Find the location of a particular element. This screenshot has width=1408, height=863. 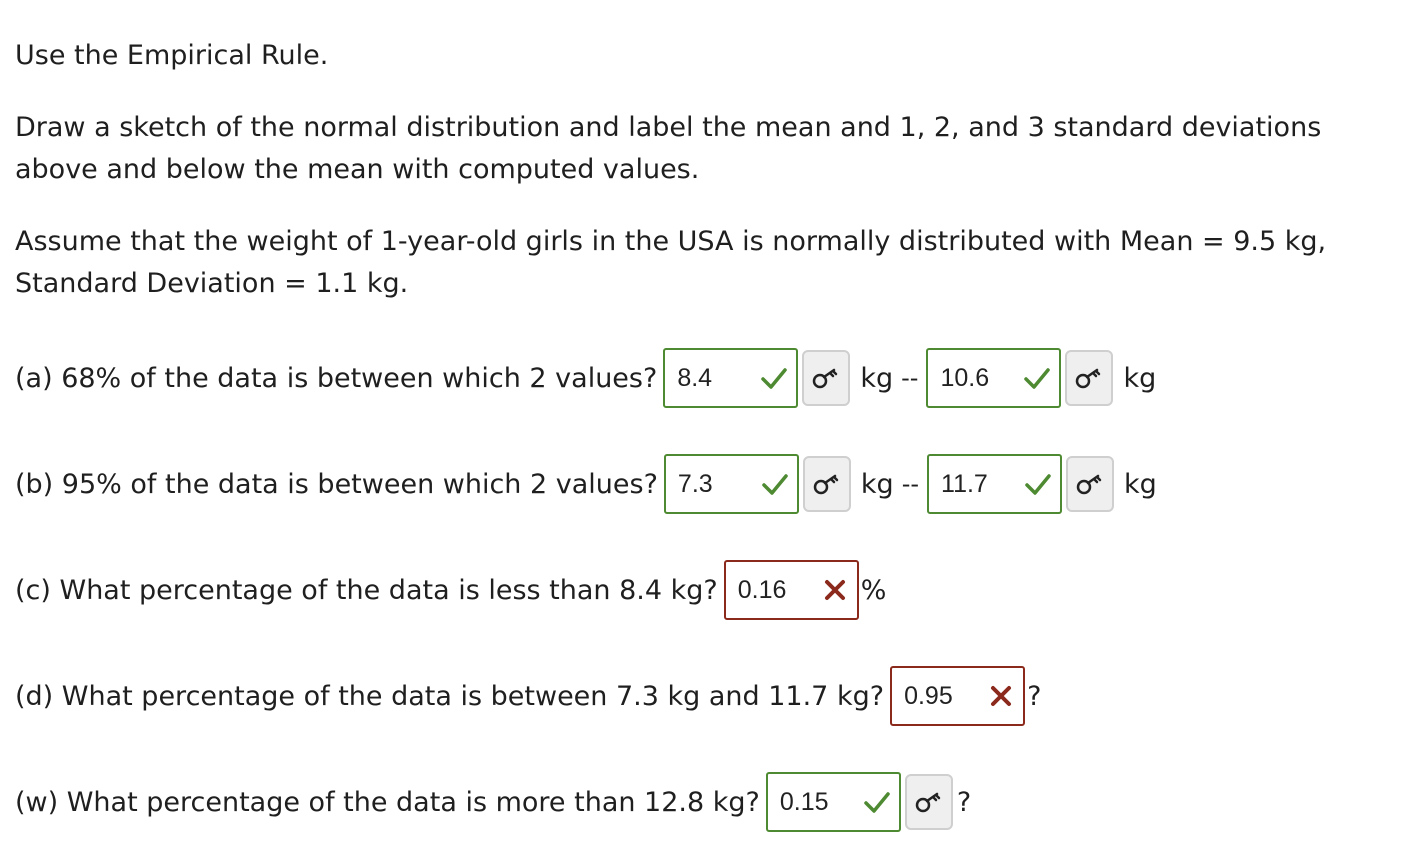

answer-w-input: 0.15 is located at coordinates (833, 802).